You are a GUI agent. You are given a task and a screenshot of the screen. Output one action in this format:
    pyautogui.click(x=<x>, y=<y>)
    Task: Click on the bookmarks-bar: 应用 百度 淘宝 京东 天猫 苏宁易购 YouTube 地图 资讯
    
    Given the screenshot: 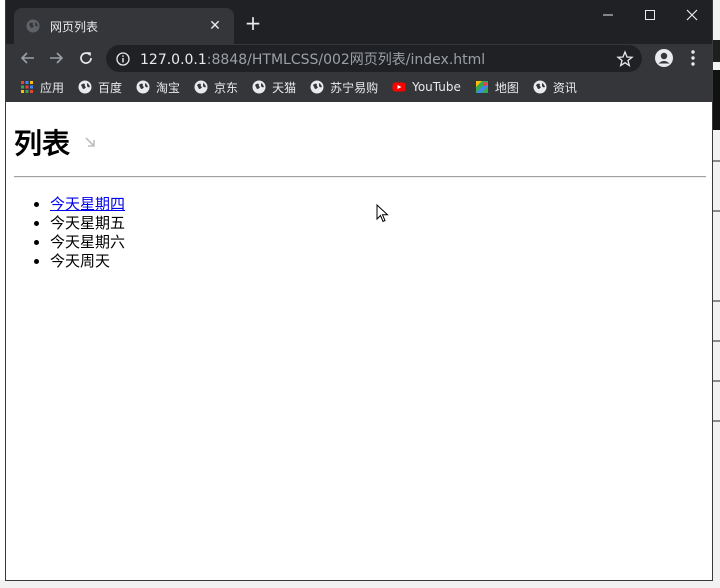 What is the action you would take?
    pyautogui.click(x=359, y=87)
    